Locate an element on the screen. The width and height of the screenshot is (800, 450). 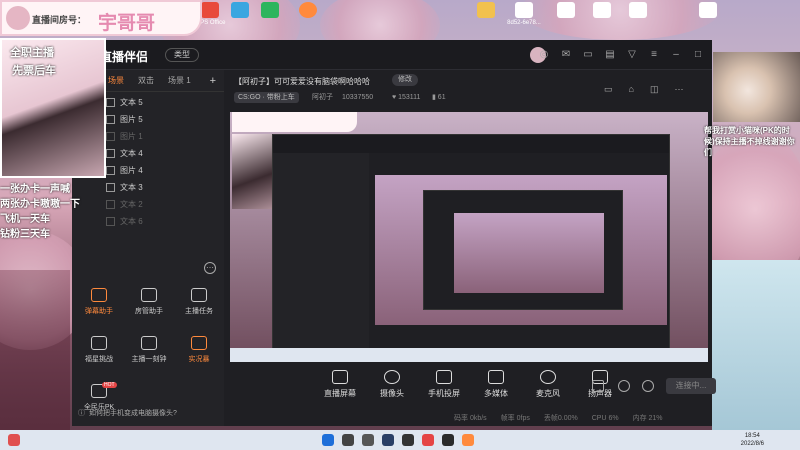
phone-cast-button: 手机投屏 is located at coordinates (444, 384).